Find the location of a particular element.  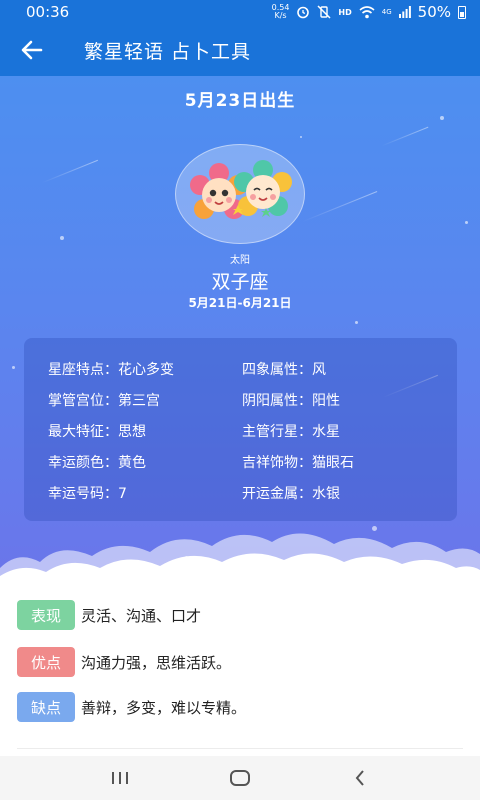

vibrate-mute-icon is located at coordinates (324, 12).